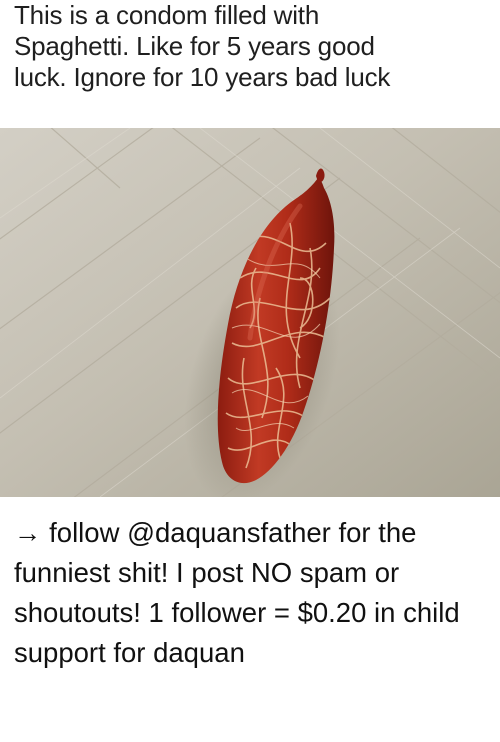  I want to click on arrow-icon: →, so click(28, 532).